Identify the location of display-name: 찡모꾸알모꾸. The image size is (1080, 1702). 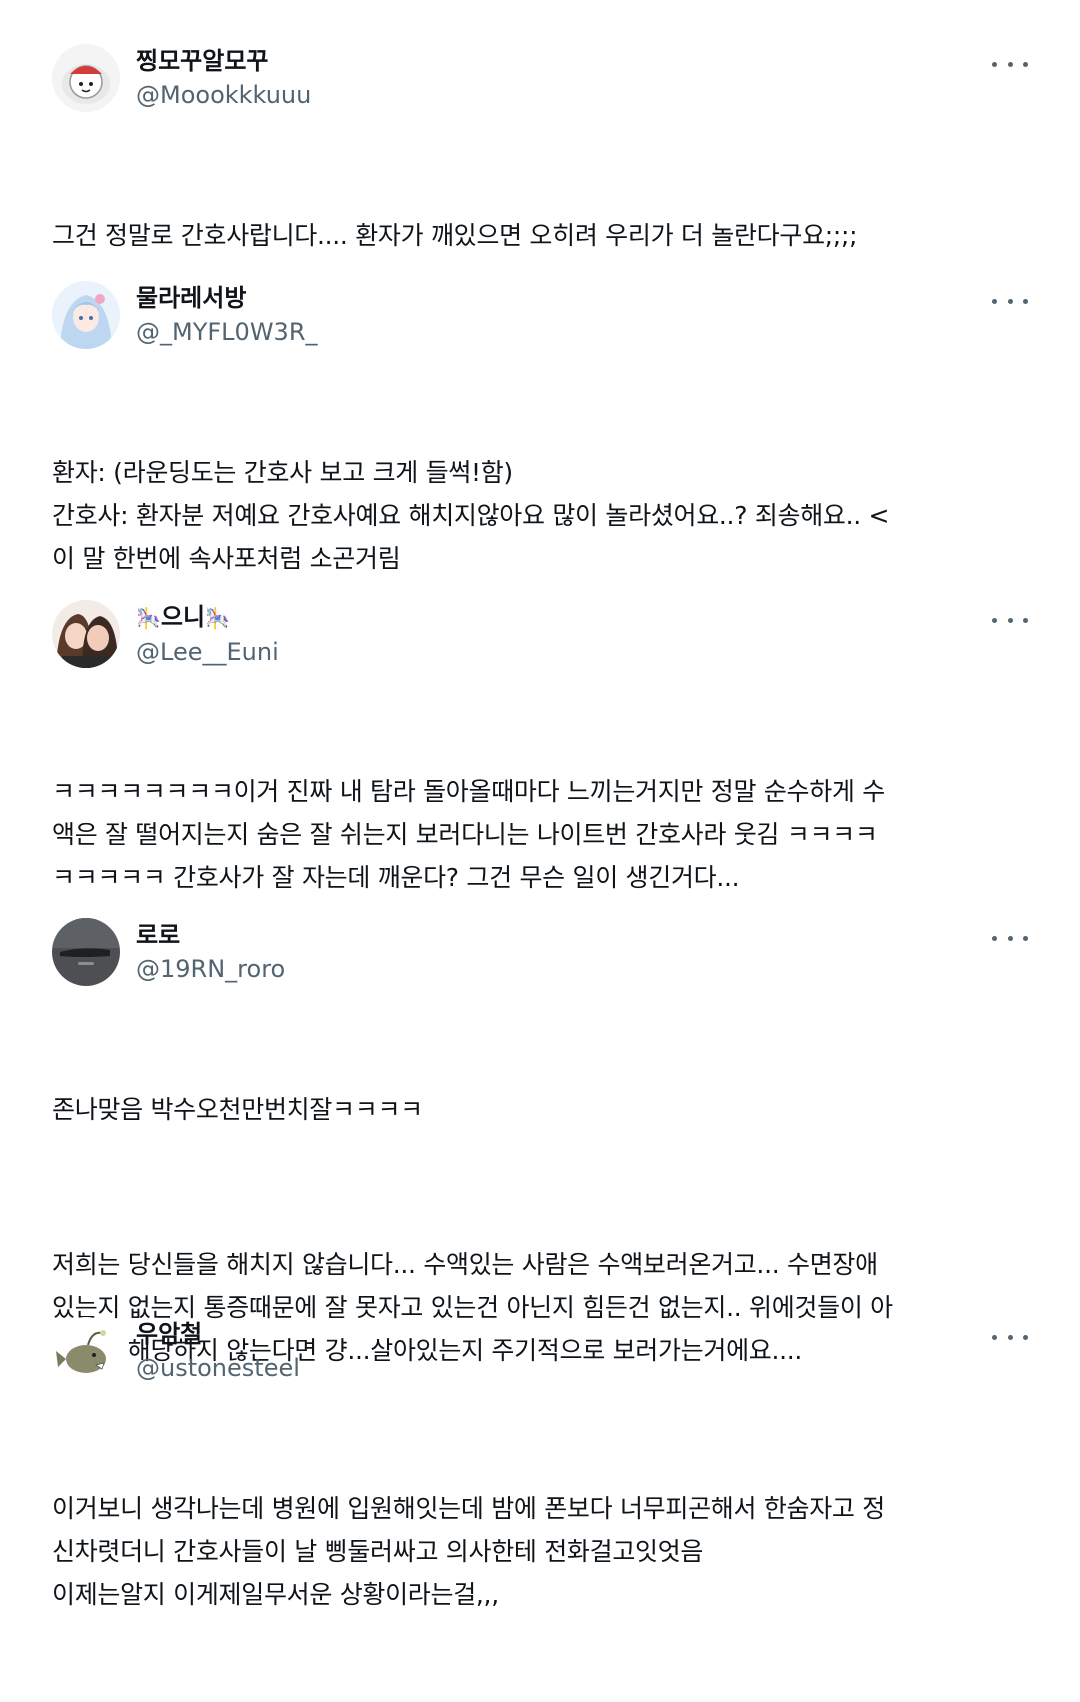
(223, 61).